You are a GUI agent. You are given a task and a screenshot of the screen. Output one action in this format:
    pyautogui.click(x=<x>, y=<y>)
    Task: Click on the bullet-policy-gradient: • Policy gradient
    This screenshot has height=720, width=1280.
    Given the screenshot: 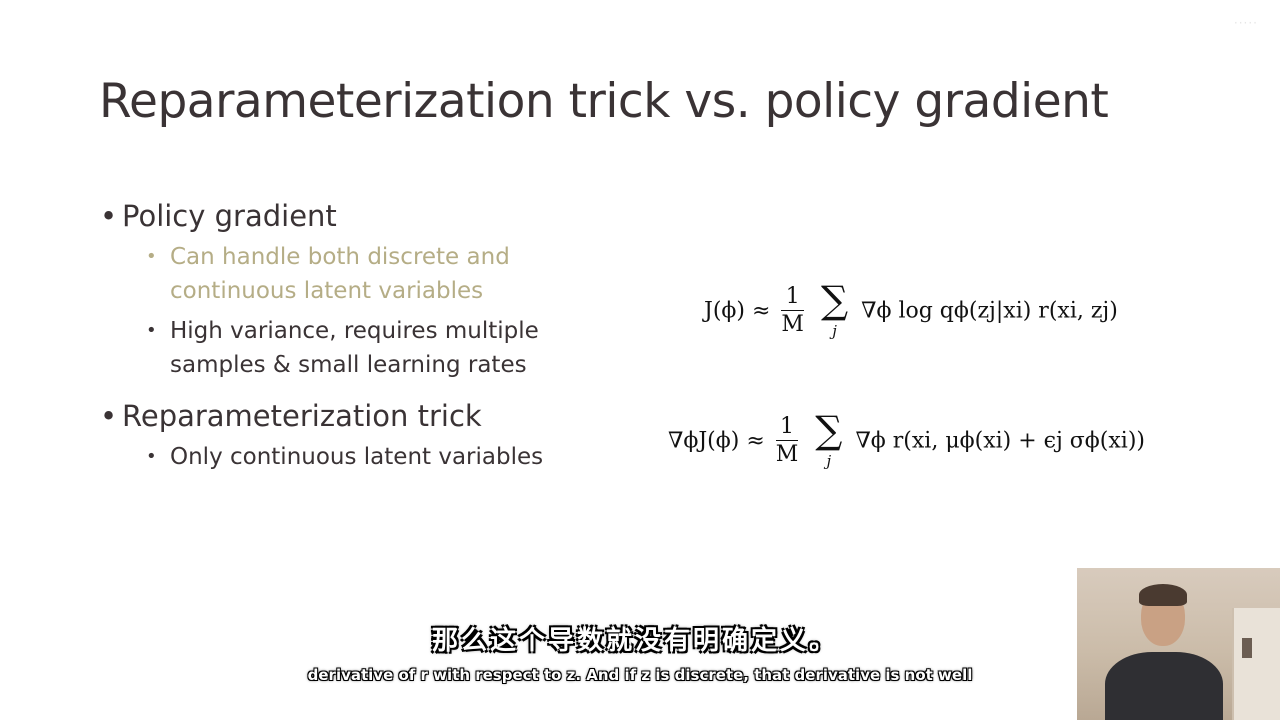 What is the action you would take?
    pyautogui.click(x=360, y=216)
    